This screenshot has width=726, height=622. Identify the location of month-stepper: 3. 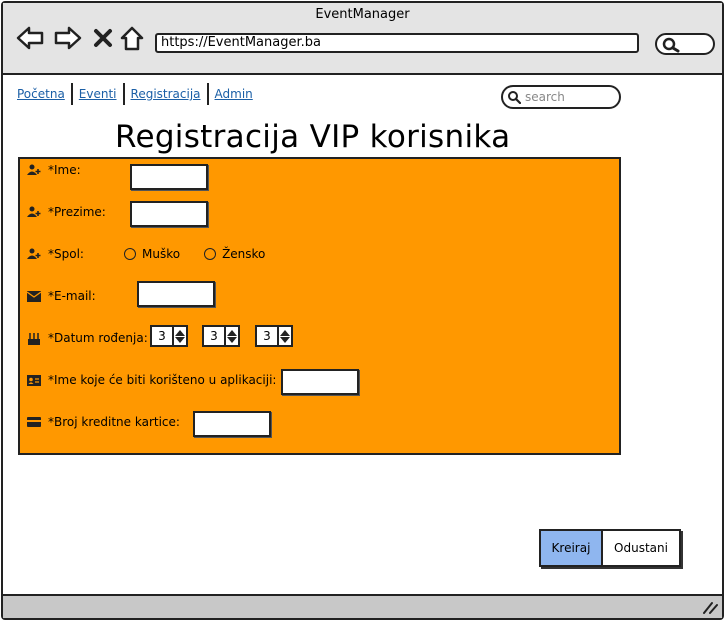
(221, 336).